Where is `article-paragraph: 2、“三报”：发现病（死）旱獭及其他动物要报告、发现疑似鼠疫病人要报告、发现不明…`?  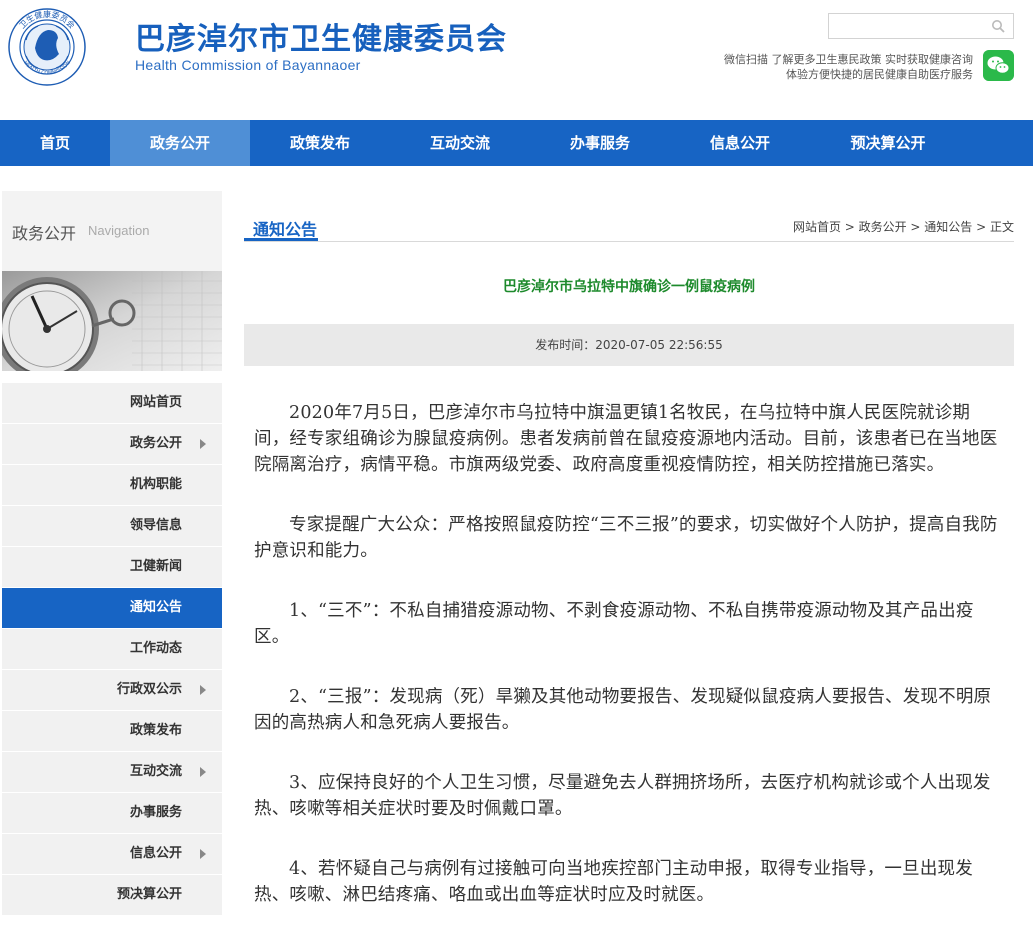
article-paragraph: 2、“三报”：发现病（死）旱獭及其他动物要报告、发现疑似鼠疫病人要报告、发现不明… is located at coordinates (623, 710).